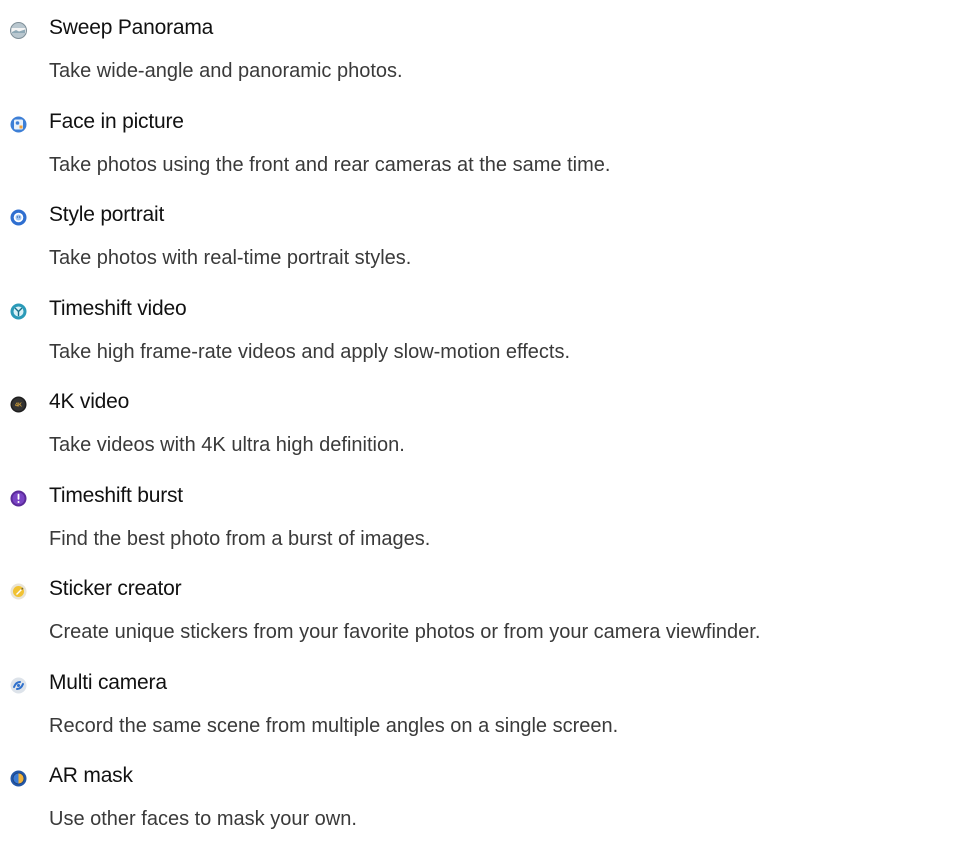 Image resolution: width=973 pixels, height=846 pixels. What do you see at coordinates (116, 495) in the screenshot?
I see `mode-title: Timeshift burst` at bounding box center [116, 495].